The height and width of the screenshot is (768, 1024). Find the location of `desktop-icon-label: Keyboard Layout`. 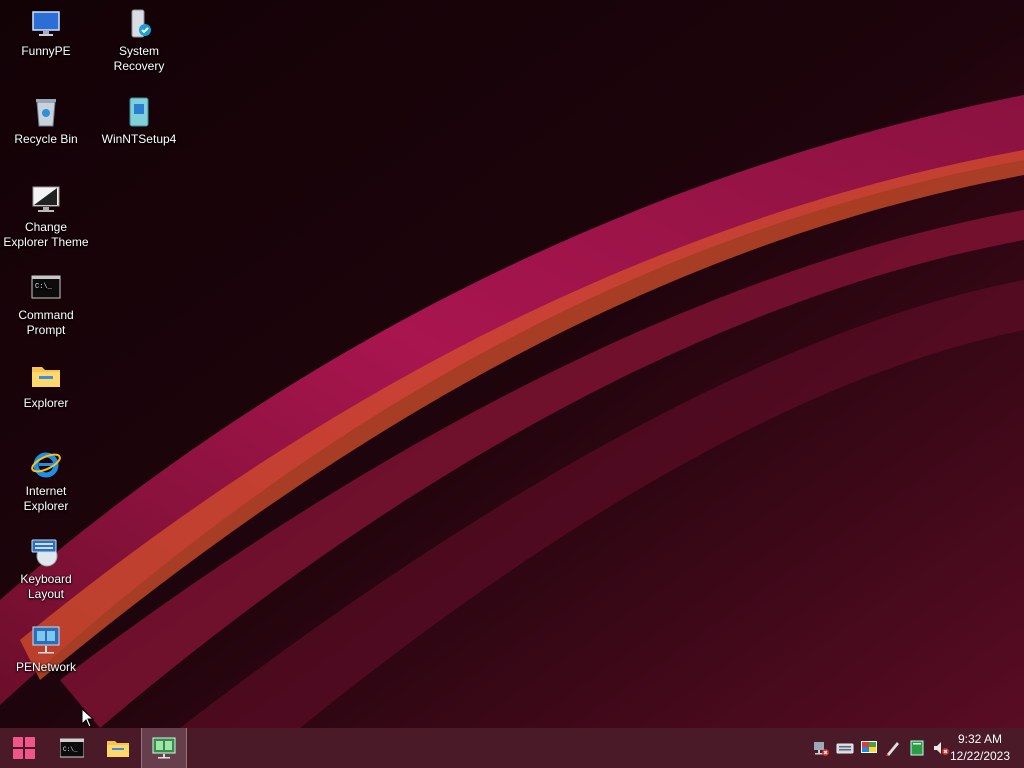

desktop-icon-label: Keyboard Layout is located at coordinates (46, 586).